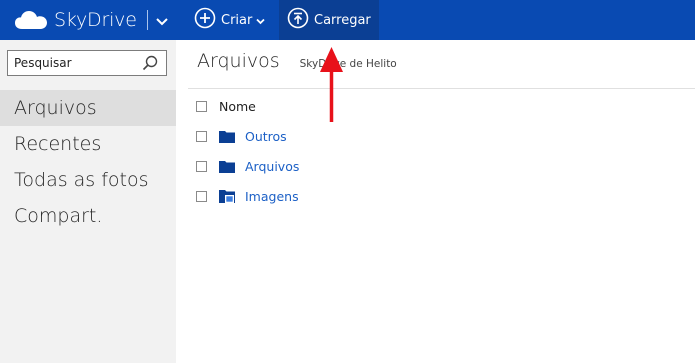  What do you see at coordinates (88, 180) in the screenshot?
I see `nav-item-todas-as-fotos: Todas as fotos` at bounding box center [88, 180].